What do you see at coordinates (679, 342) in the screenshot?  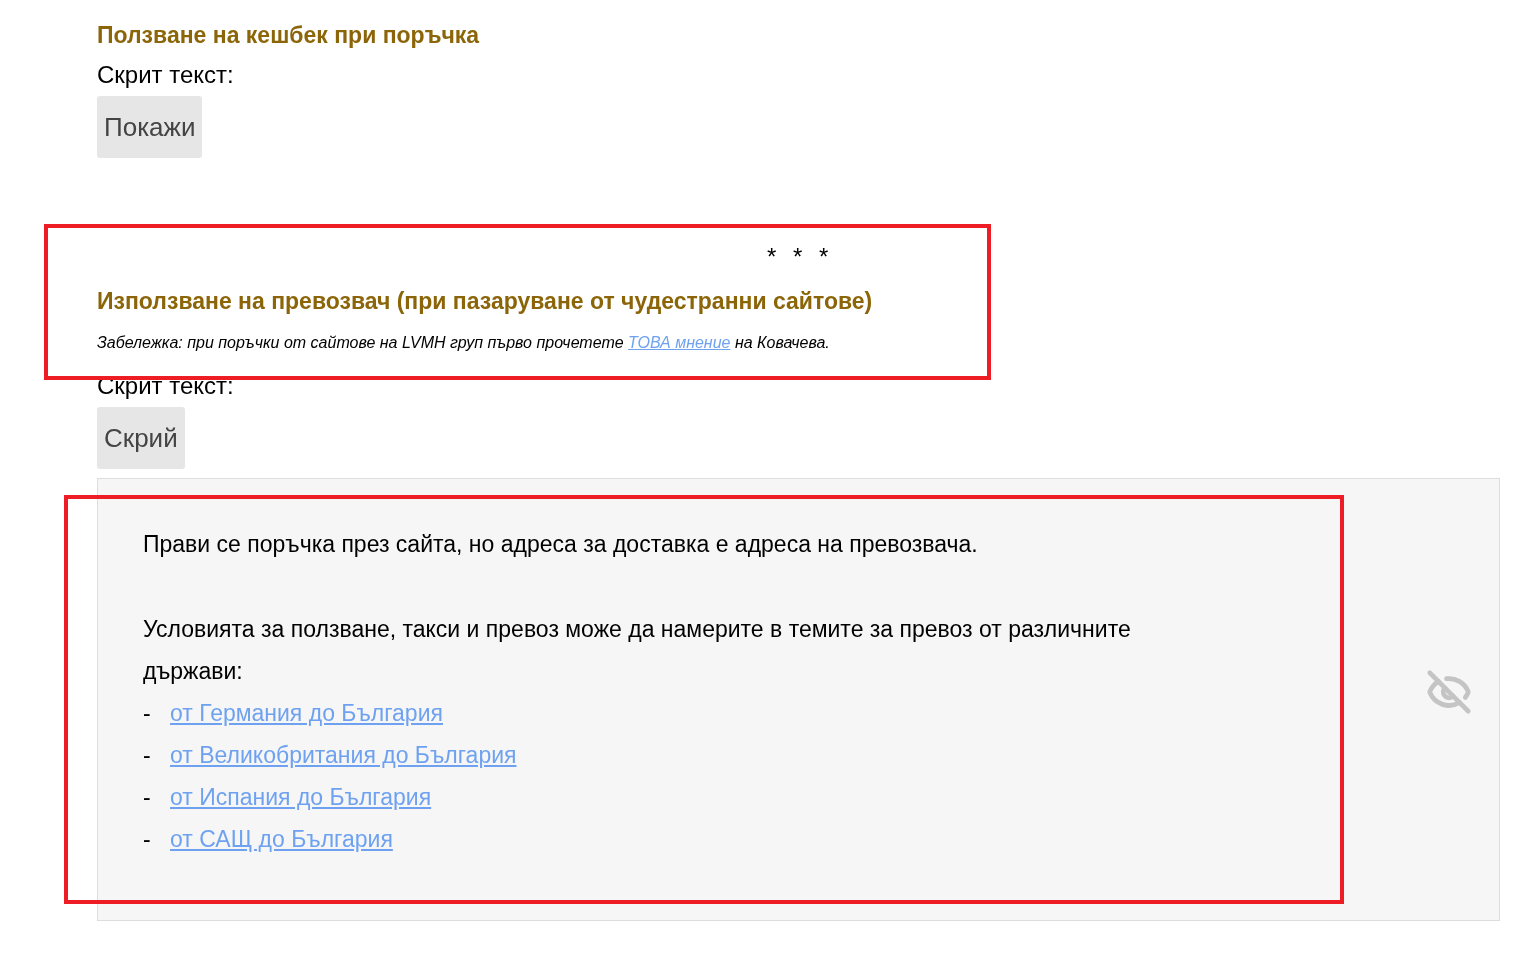 I see `note-link: ТОВА мнение` at bounding box center [679, 342].